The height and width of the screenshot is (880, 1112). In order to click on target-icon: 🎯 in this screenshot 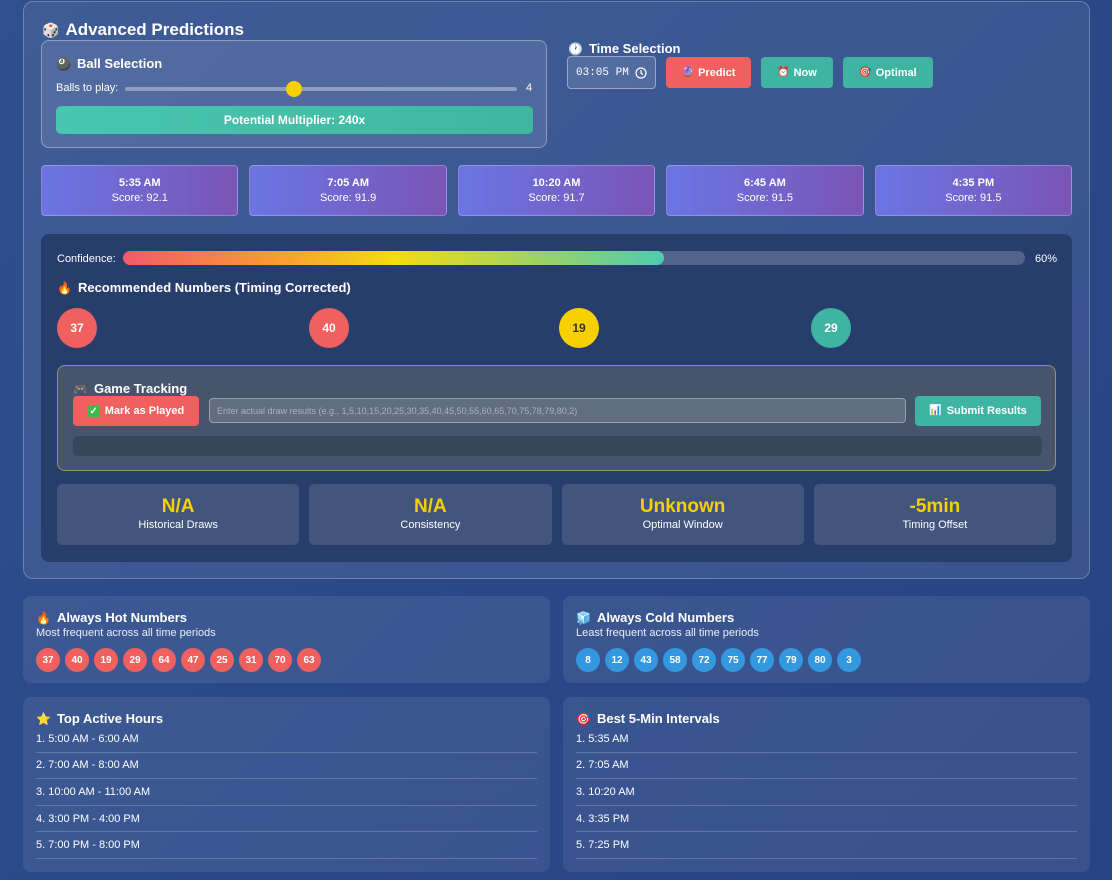, I will do `click(865, 72)`.